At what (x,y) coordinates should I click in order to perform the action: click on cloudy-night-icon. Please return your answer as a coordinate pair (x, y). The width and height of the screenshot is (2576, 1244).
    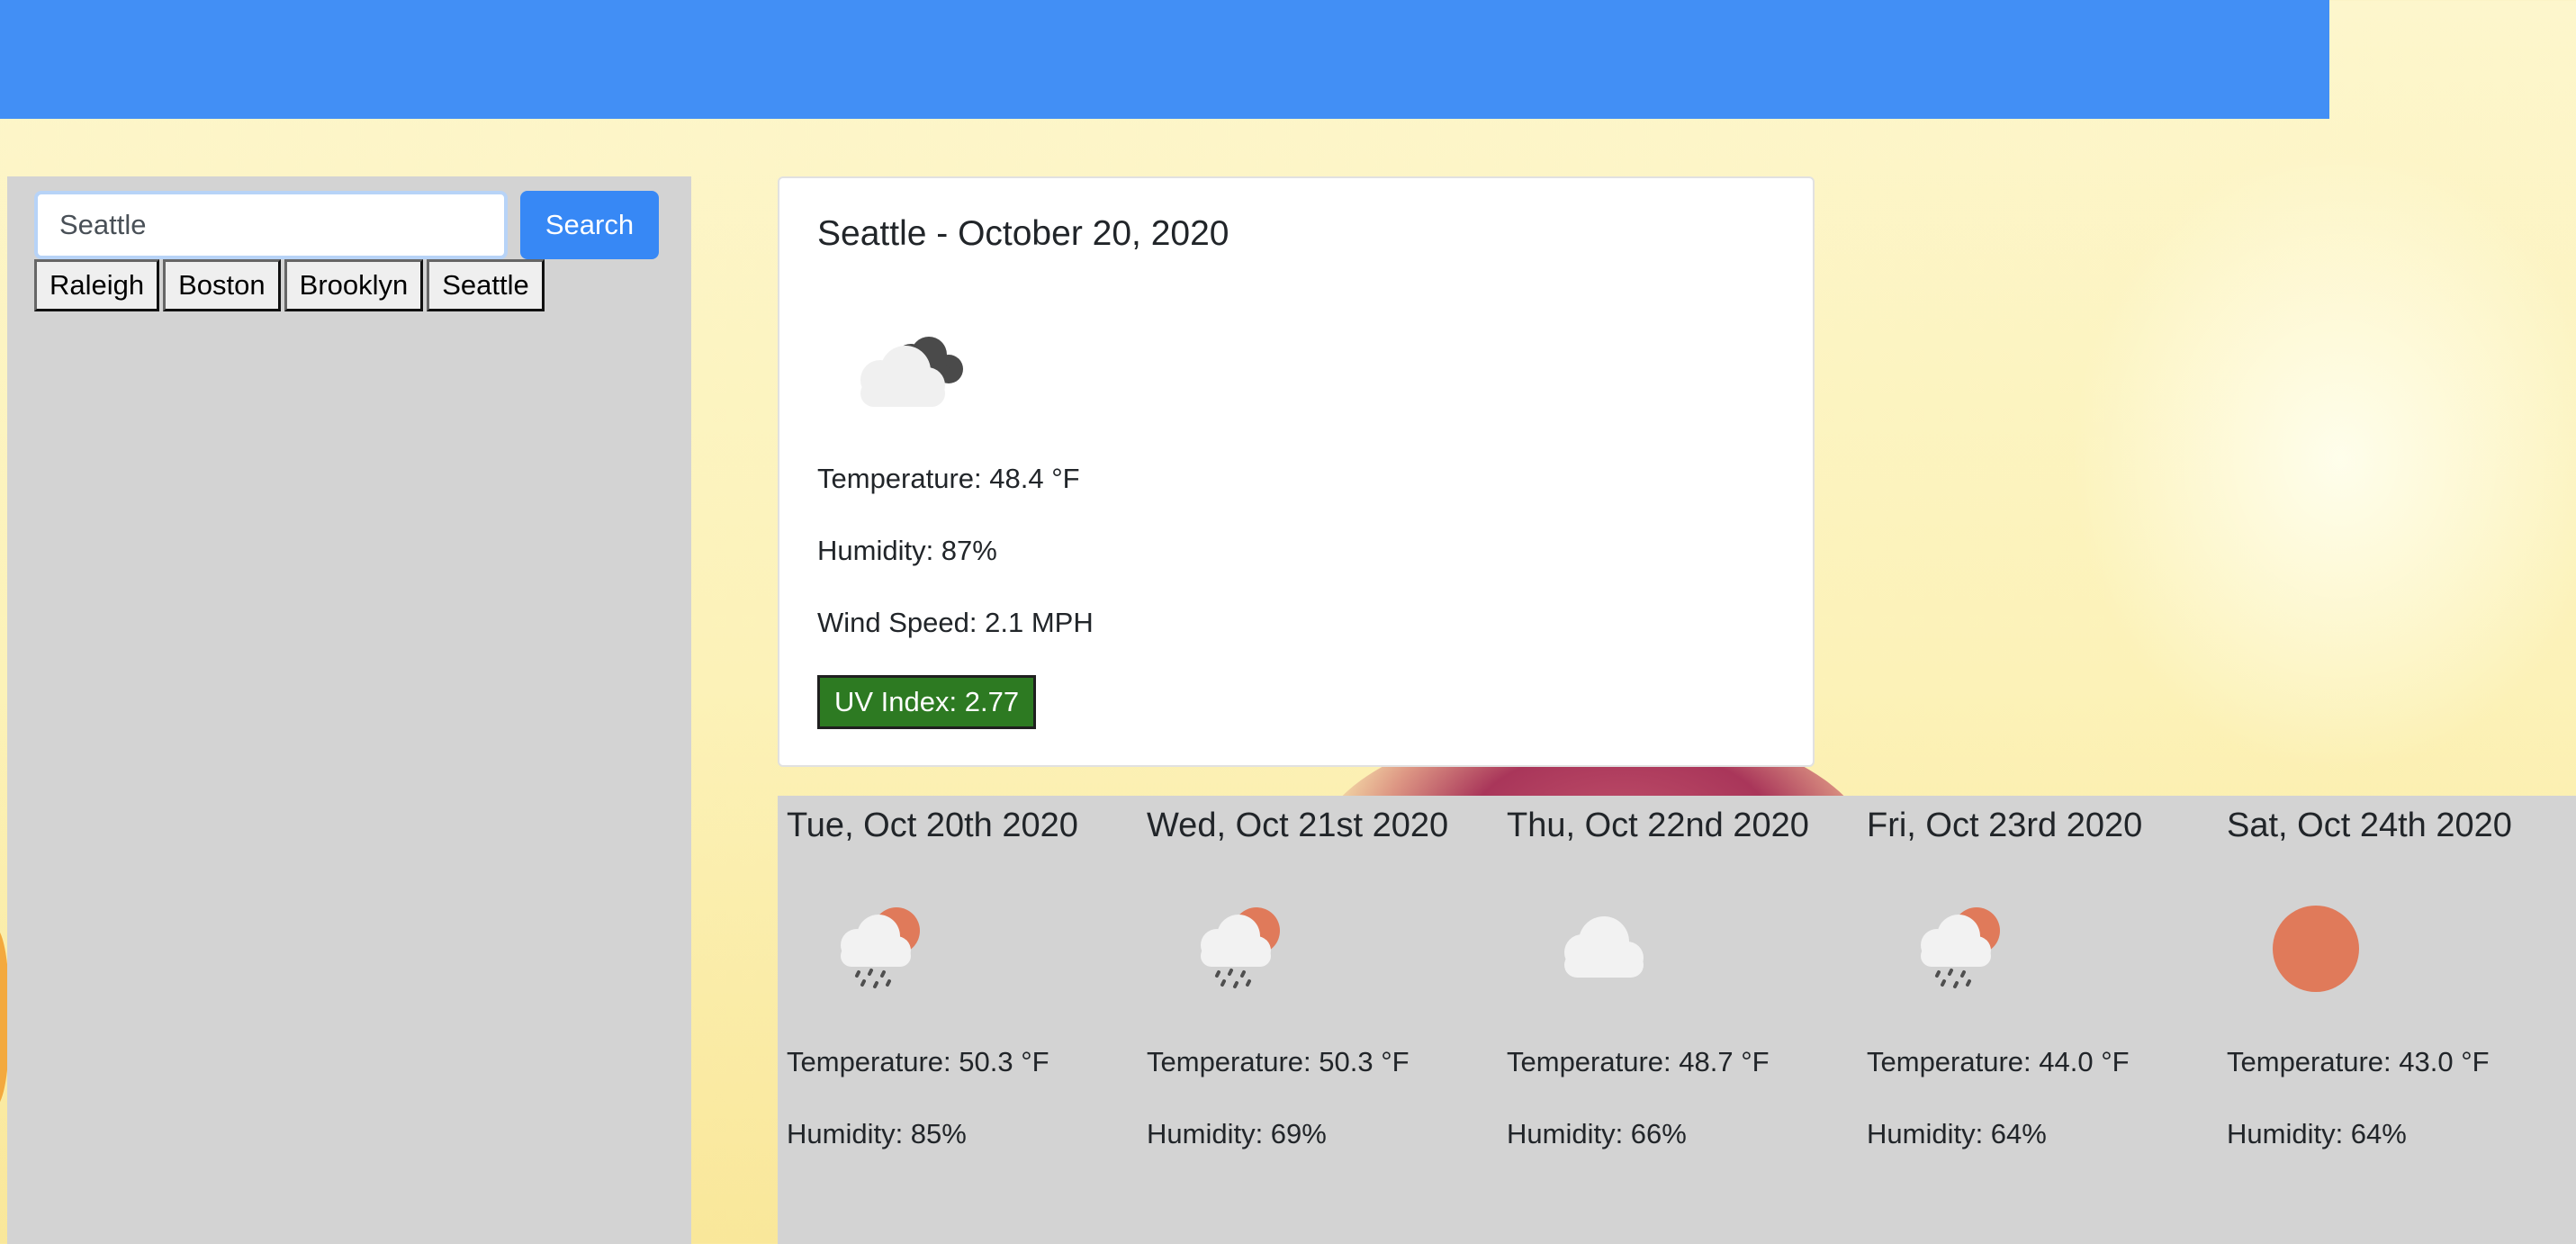
    Looking at the image, I should click on (911, 372).